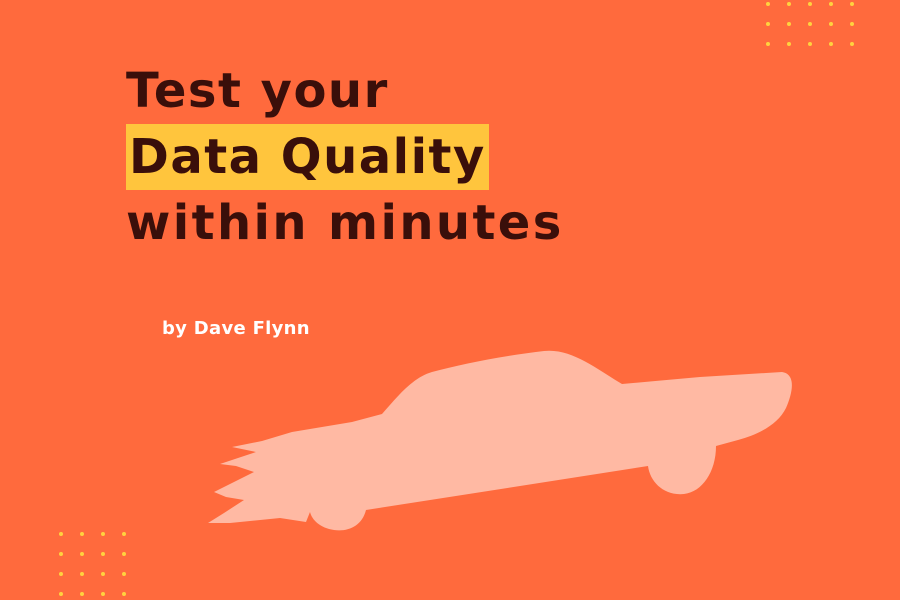  What do you see at coordinates (307, 157) in the screenshot?
I see `headline-highlight: Data Quality` at bounding box center [307, 157].